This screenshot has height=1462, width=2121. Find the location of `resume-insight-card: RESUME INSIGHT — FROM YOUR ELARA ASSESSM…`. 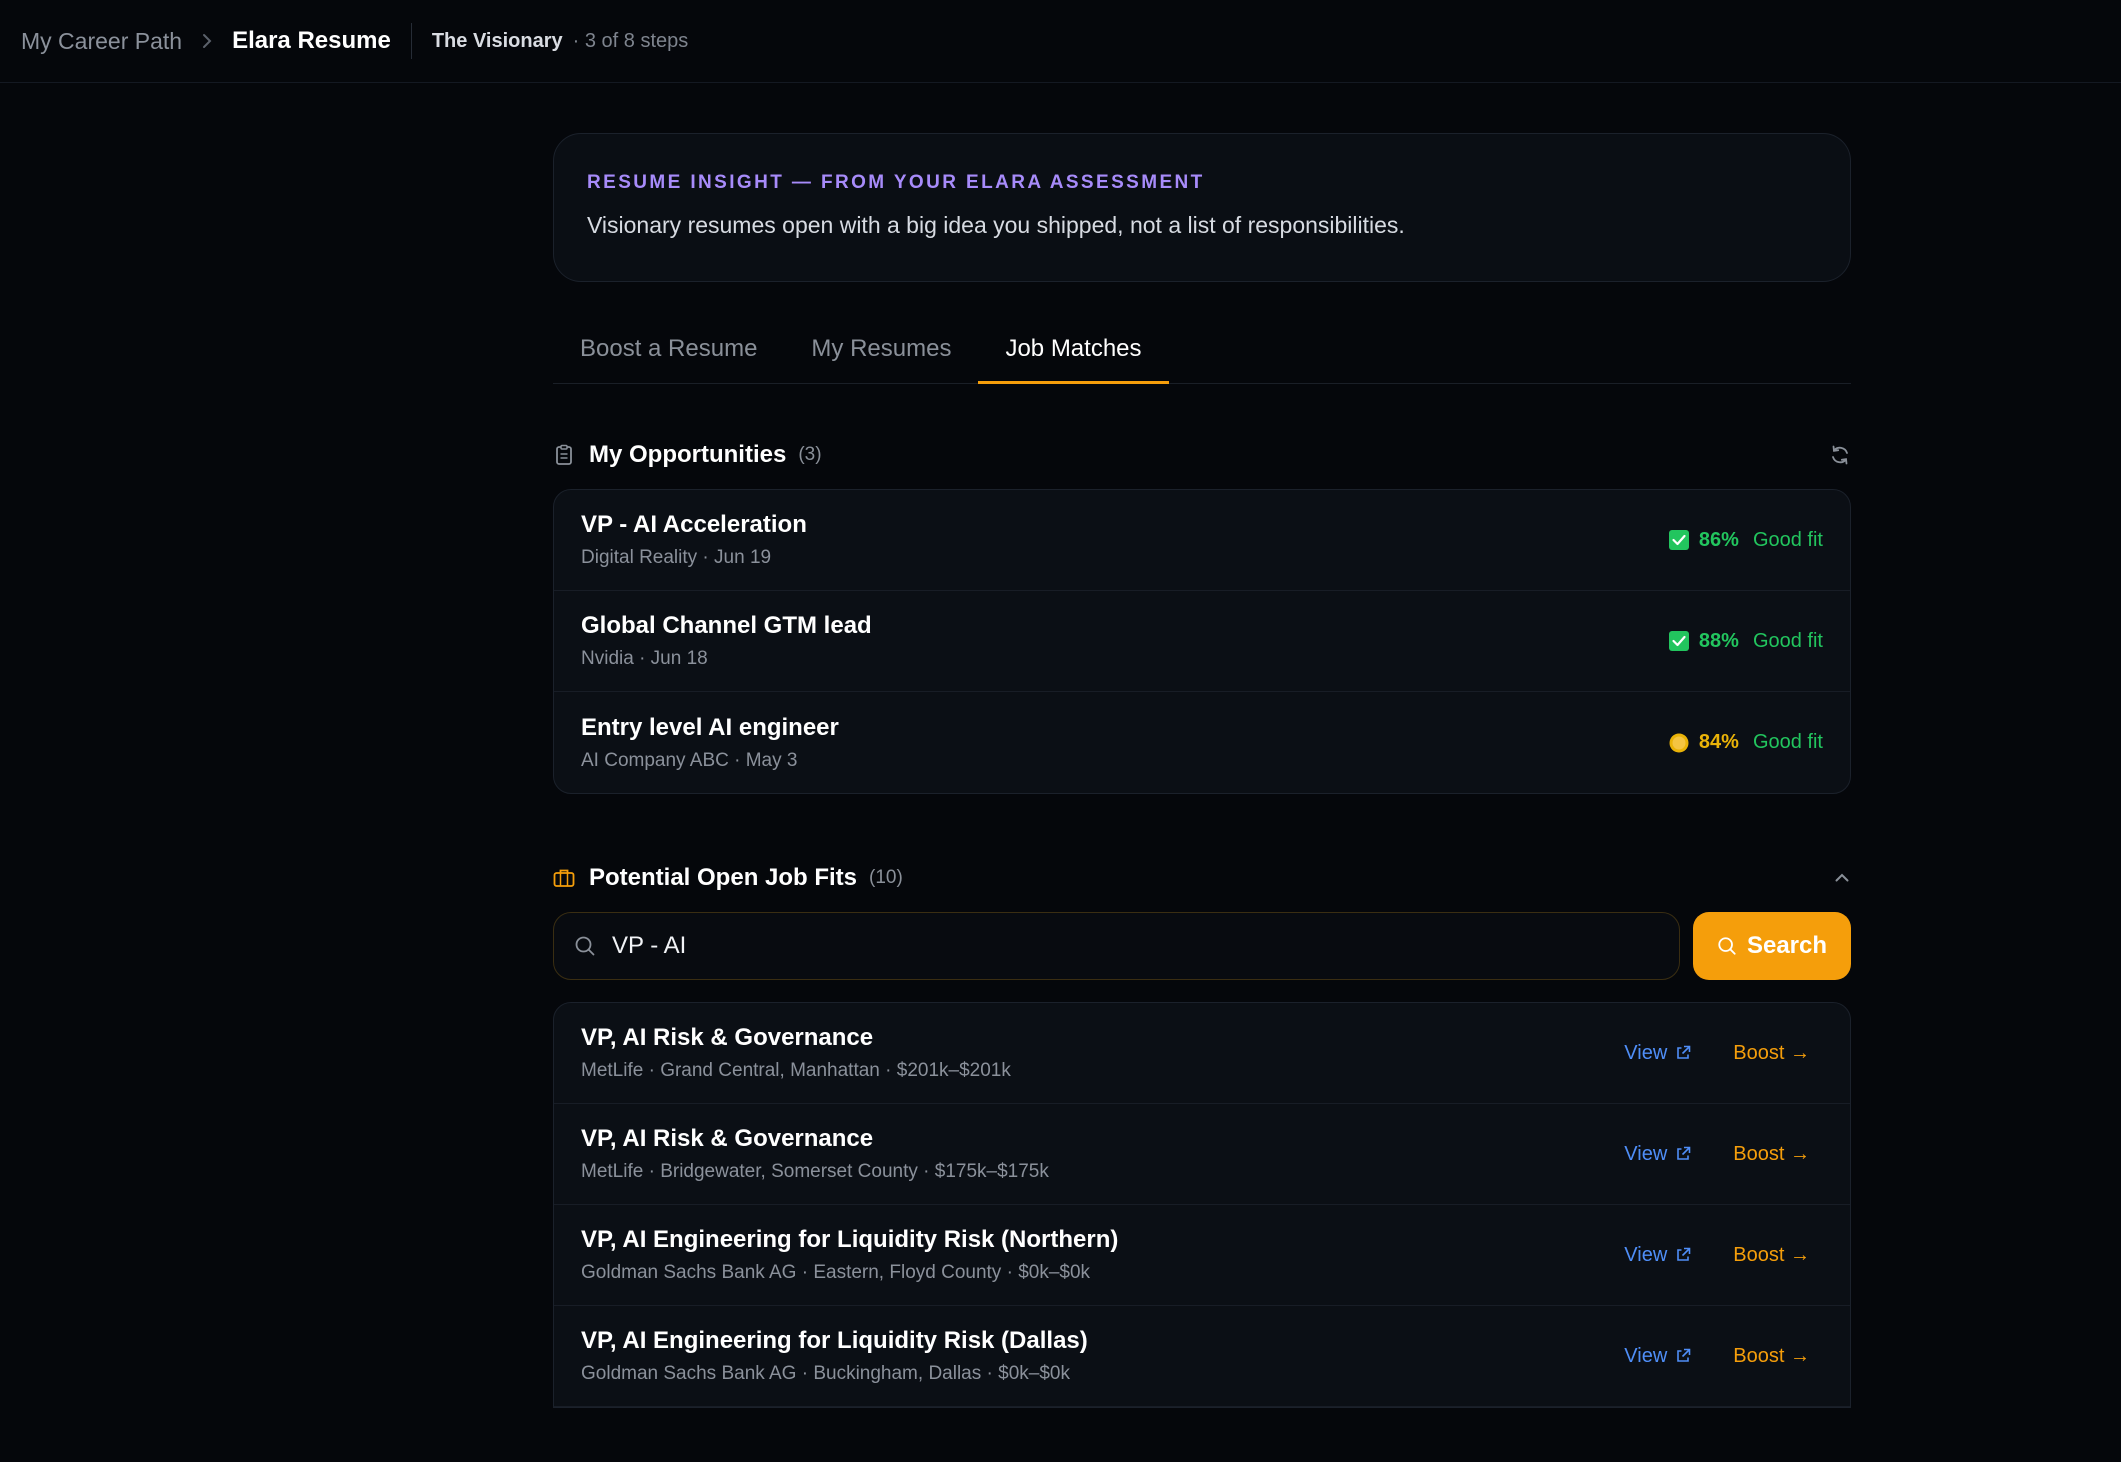

resume-insight-card: RESUME INSIGHT — FROM YOUR ELARA ASSESSM… is located at coordinates (1202, 207).